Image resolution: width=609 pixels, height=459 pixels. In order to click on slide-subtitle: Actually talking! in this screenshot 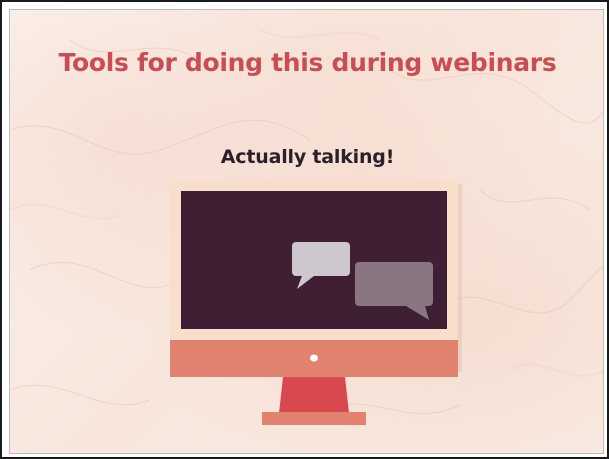, I will do `click(307, 157)`.